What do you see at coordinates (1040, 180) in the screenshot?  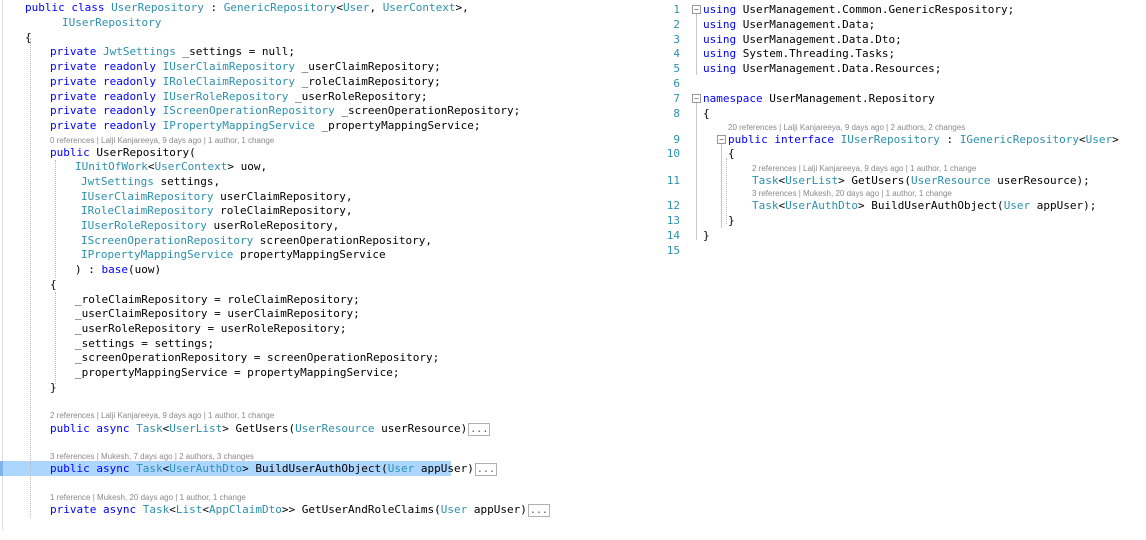 I see `param-name: userResource);` at bounding box center [1040, 180].